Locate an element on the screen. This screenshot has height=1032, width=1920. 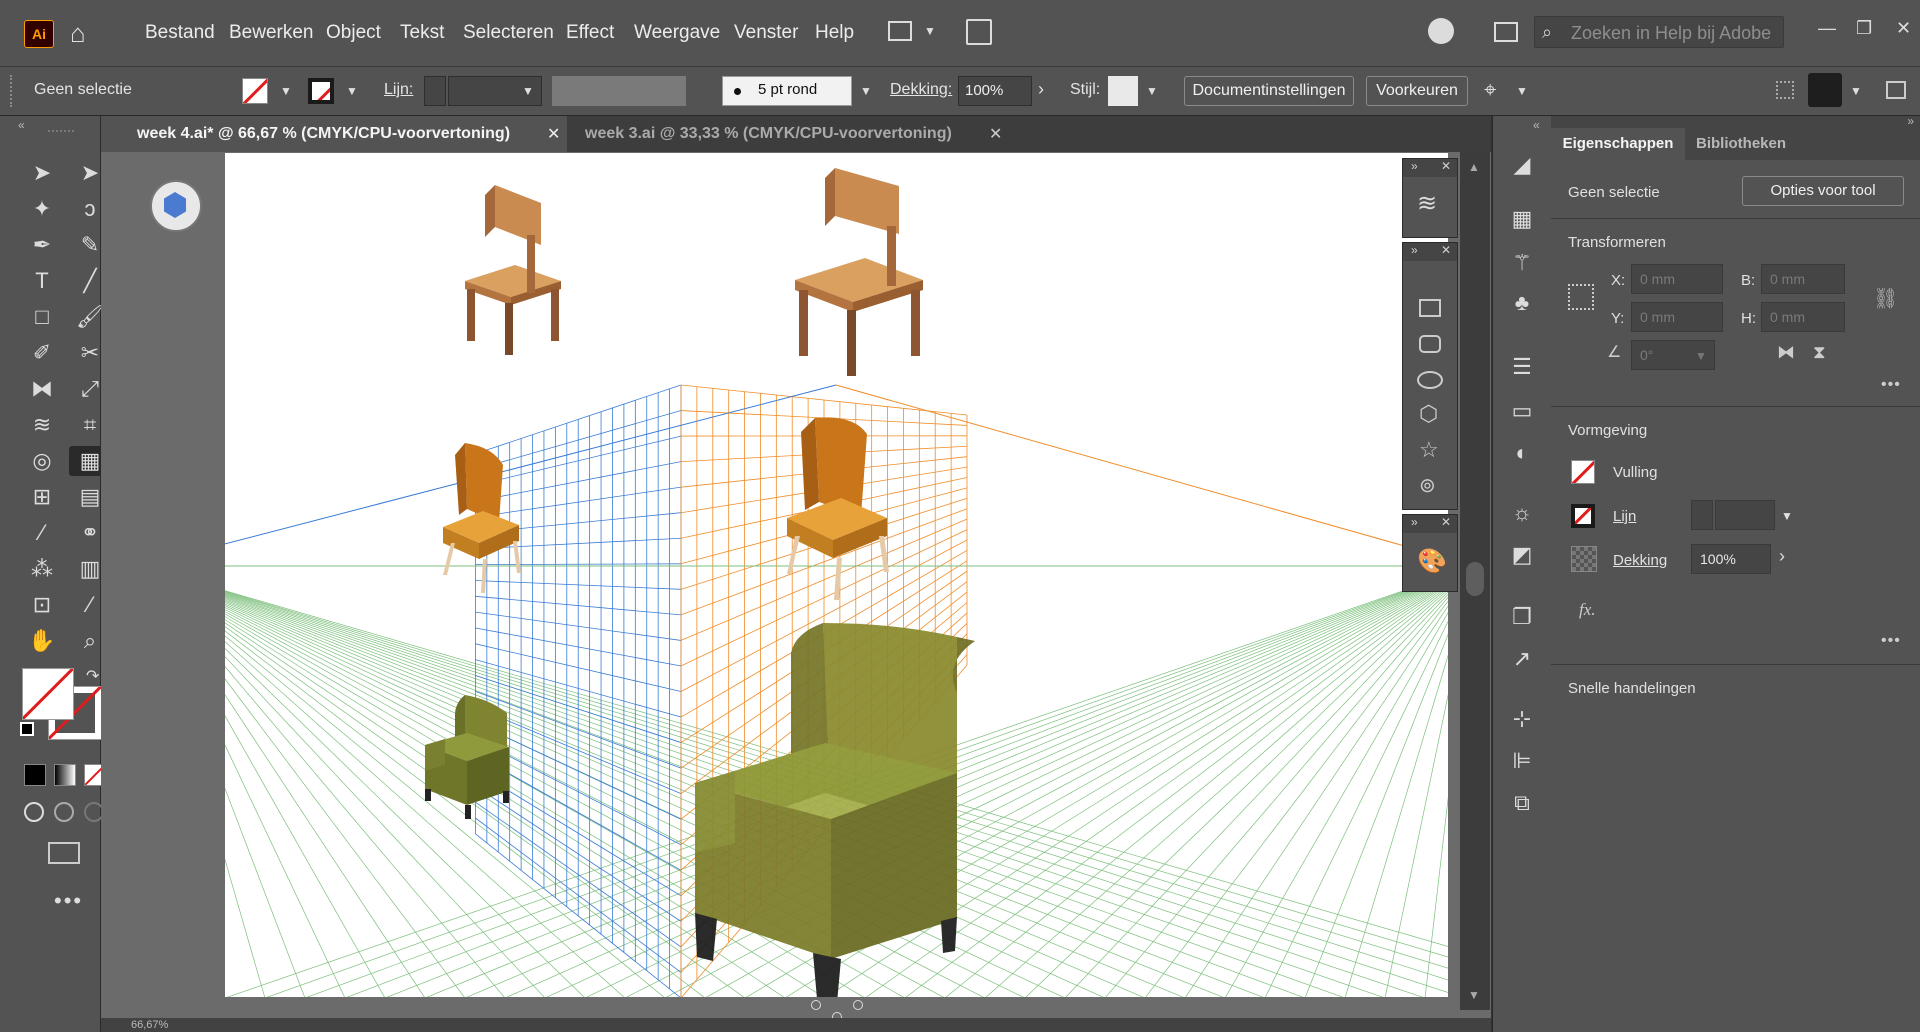
opacity-field: 100% is located at coordinates (1731, 559).